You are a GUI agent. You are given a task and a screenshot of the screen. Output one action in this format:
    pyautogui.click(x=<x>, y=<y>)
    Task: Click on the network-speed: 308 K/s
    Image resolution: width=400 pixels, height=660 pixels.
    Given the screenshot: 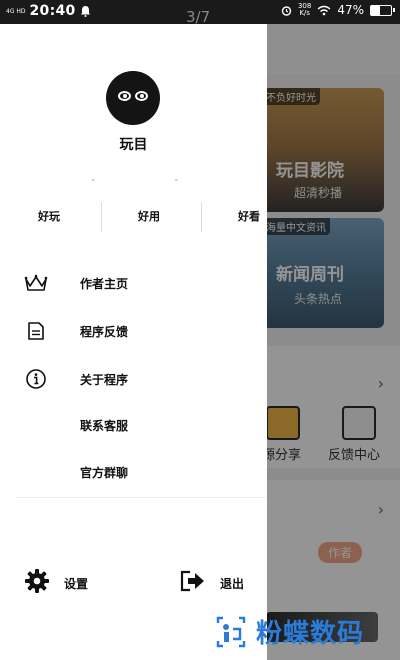 What is the action you would take?
    pyautogui.click(x=304, y=10)
    